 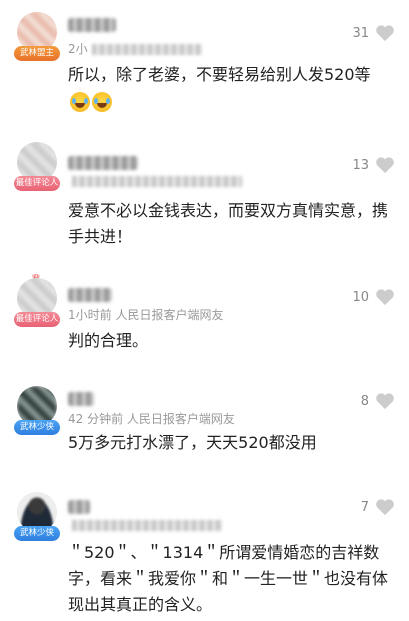 What do you see at coordinates (373, 297) in the screenshot?
I see `like-button: 10` at bounding box center [373, 297].